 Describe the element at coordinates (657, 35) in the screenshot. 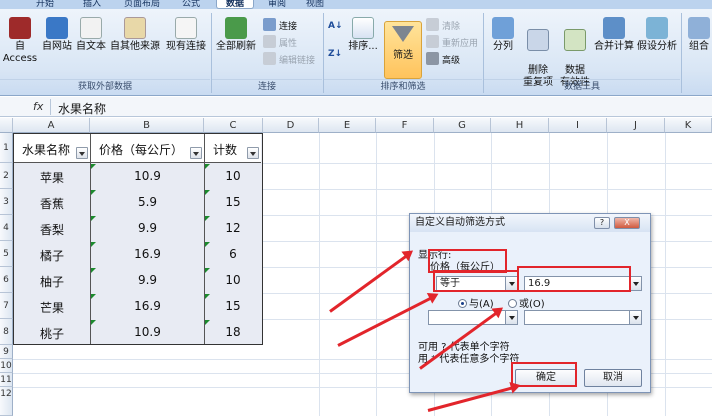

I see `what-if-analysis-button: 假设分析` at that location.